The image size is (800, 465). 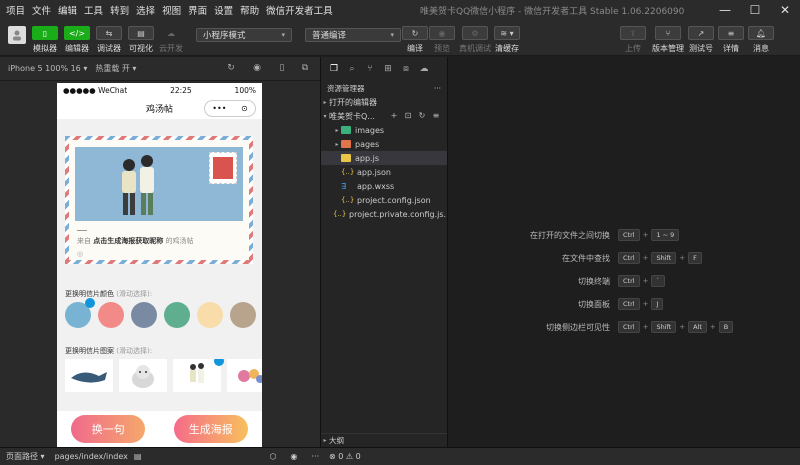 I want to click on menu-item-2: 编辑, so click(x=67, y=10).